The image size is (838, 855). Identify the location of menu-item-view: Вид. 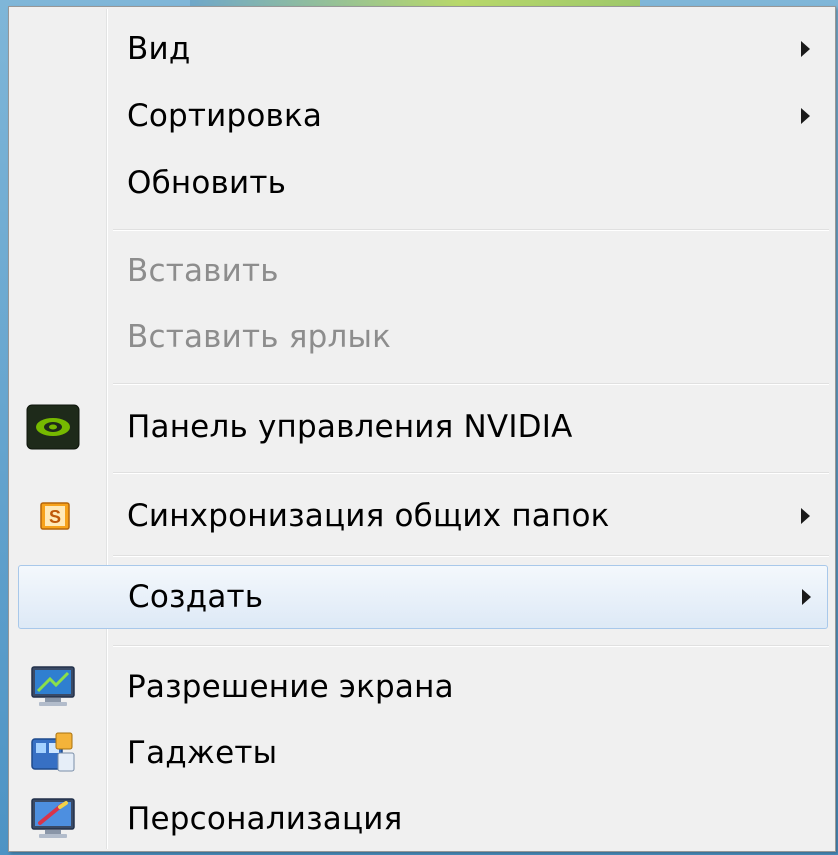
(422, 49).